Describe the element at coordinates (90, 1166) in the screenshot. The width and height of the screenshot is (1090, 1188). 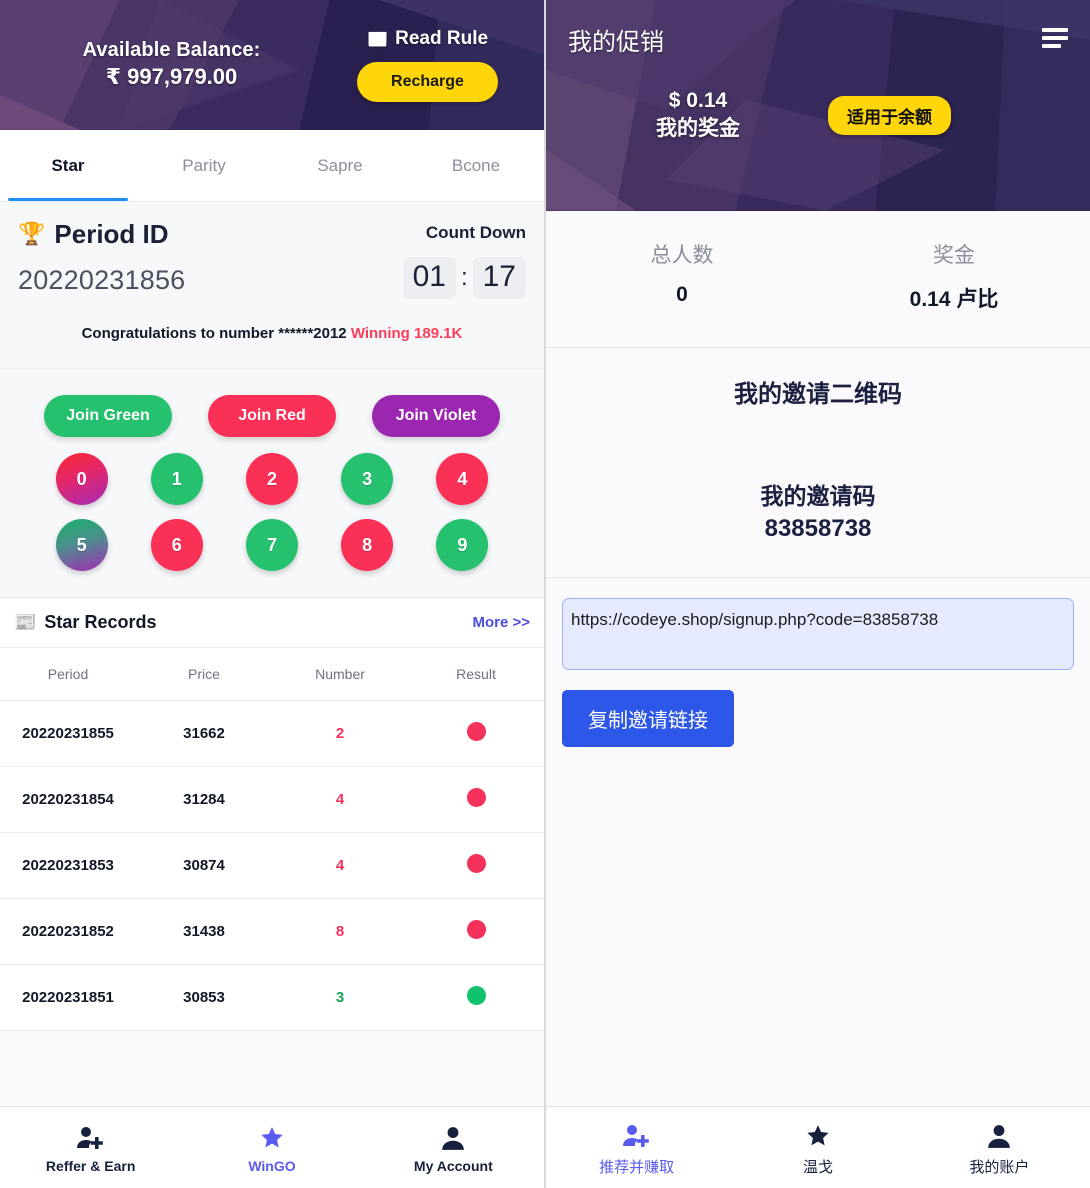
I see `nav-label: Reffer & Earn` at that location.